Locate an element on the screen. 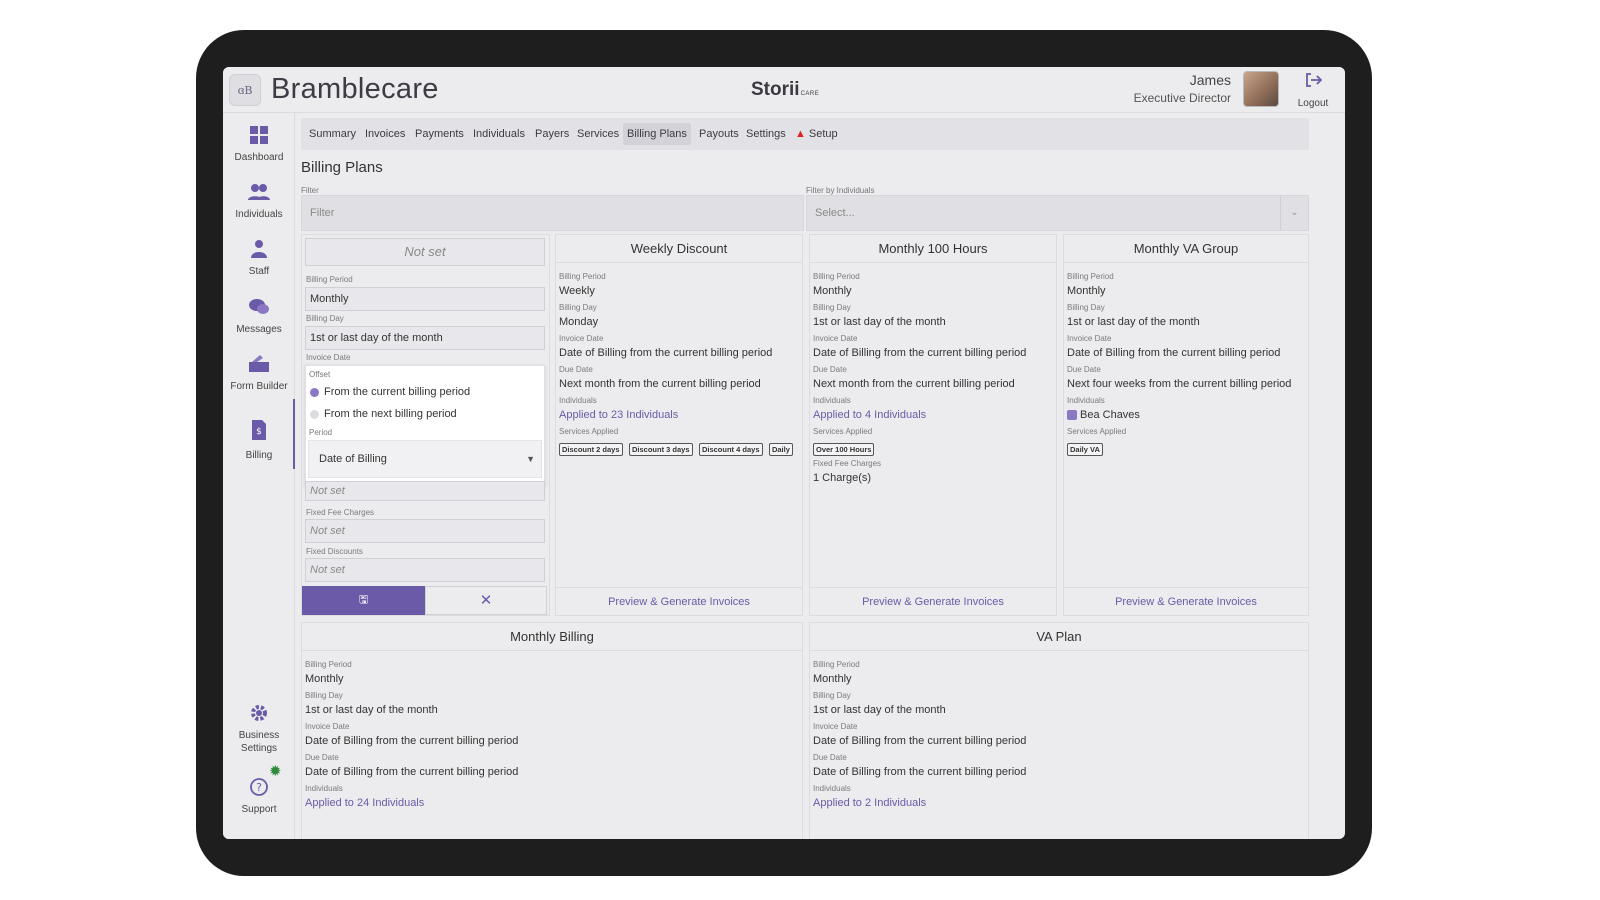  org-name: Bramblecare is located at coordinates (355, 89).